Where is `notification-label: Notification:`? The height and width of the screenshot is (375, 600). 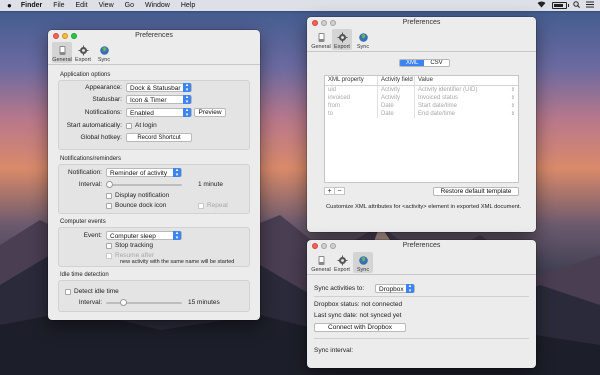 notification-label: Notification: is located at coordinates (85, 172).